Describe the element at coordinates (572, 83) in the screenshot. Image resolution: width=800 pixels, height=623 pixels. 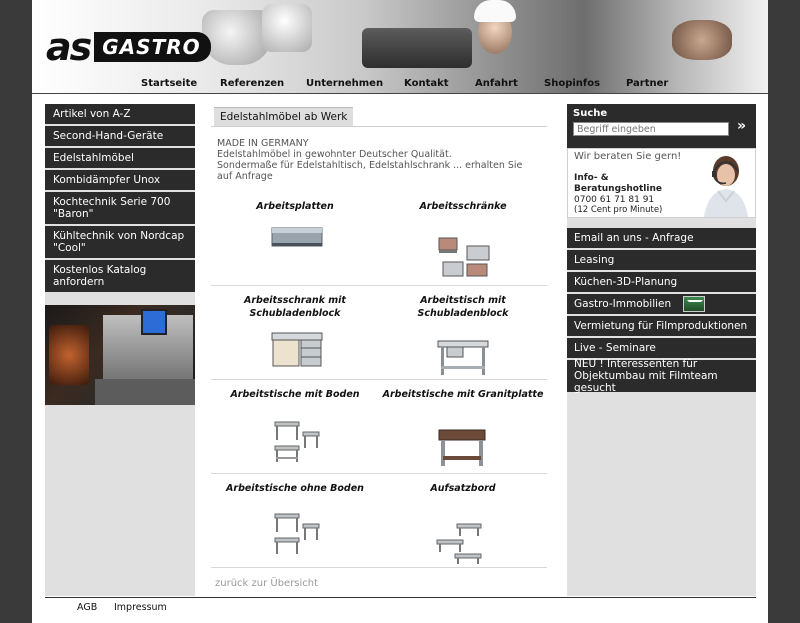
I see `nav-shopinfos: Shopinfos` at that location.